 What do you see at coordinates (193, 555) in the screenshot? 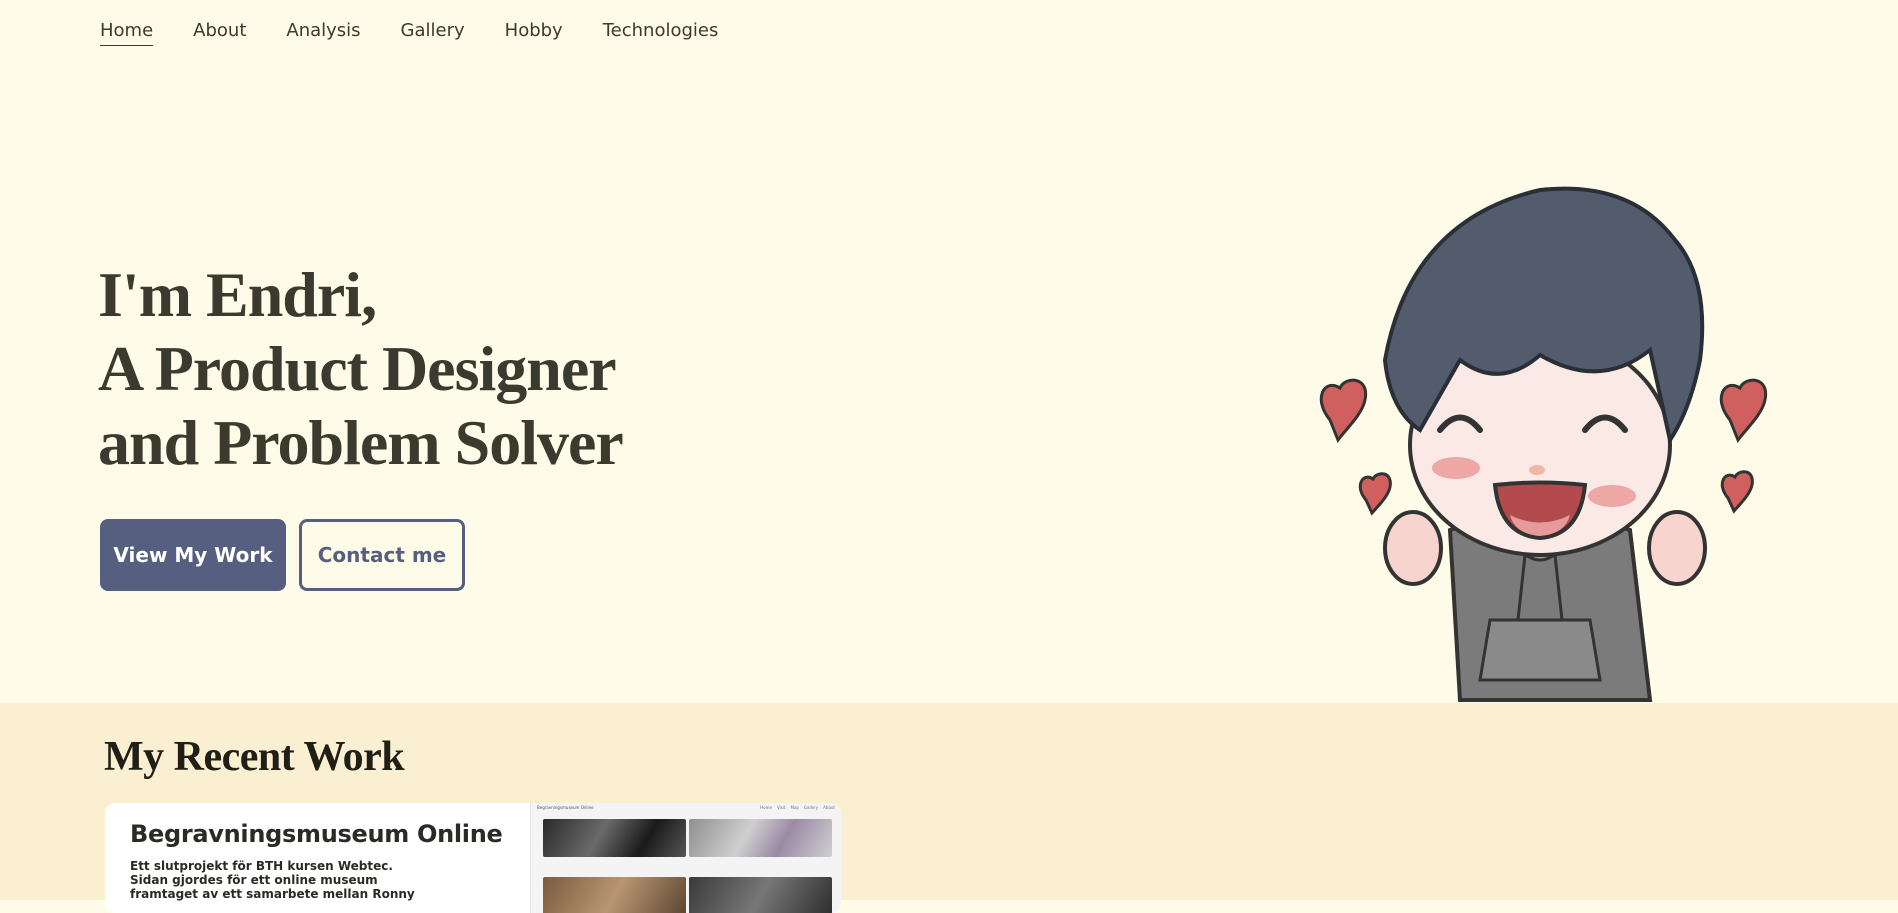
I see `view-my-work-button: View My Work` at bounding box center [193, 555].